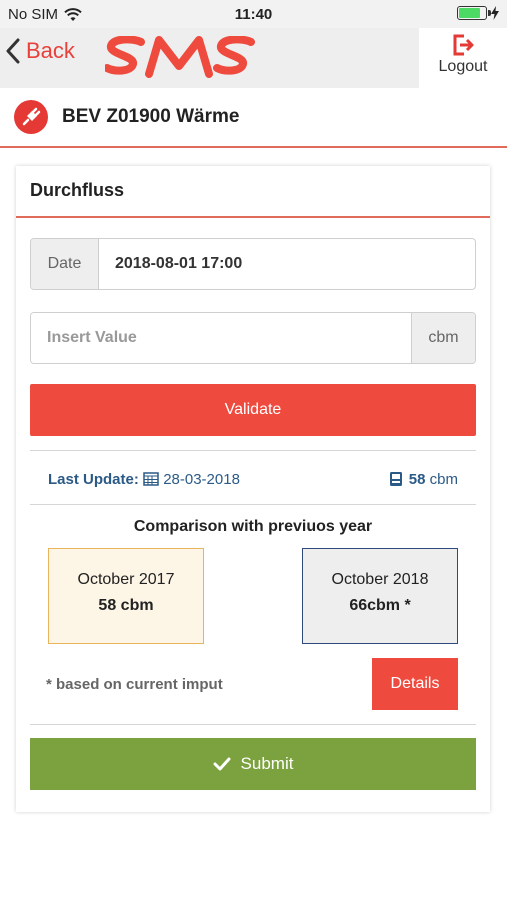 The image size is (507, 900). What do you see at coordinates (495, 13) in the screenshot?
I see `charging-icon` at bounding box center [495, 13].